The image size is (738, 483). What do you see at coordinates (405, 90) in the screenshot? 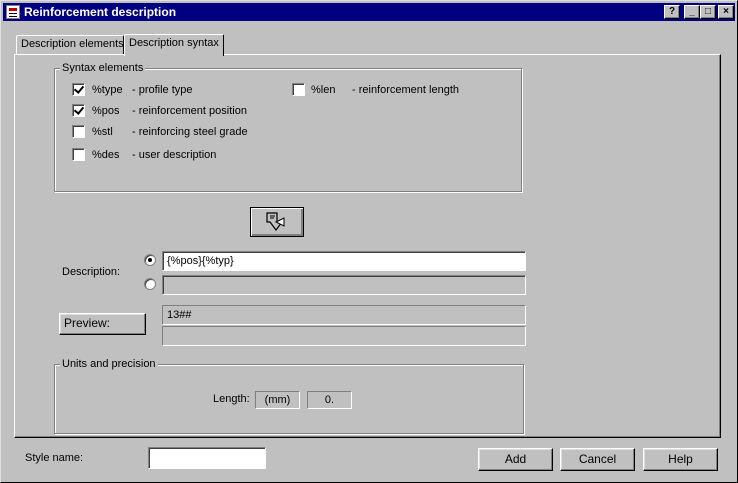
I see `desc-len-label: - reinforcement length` at bounding box center [405, 90].